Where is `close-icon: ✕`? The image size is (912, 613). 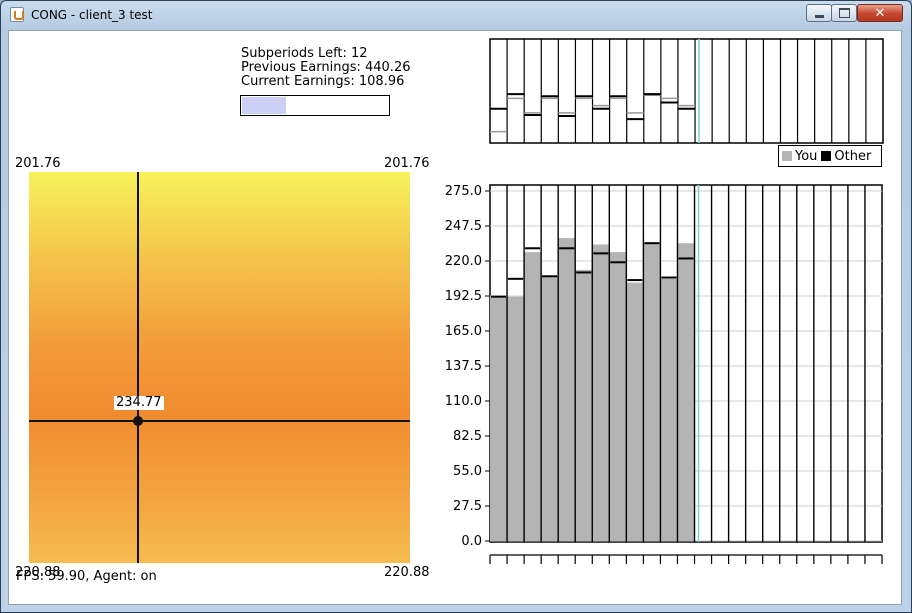
close-icon: ✕ is located at coordinates (880, 13).